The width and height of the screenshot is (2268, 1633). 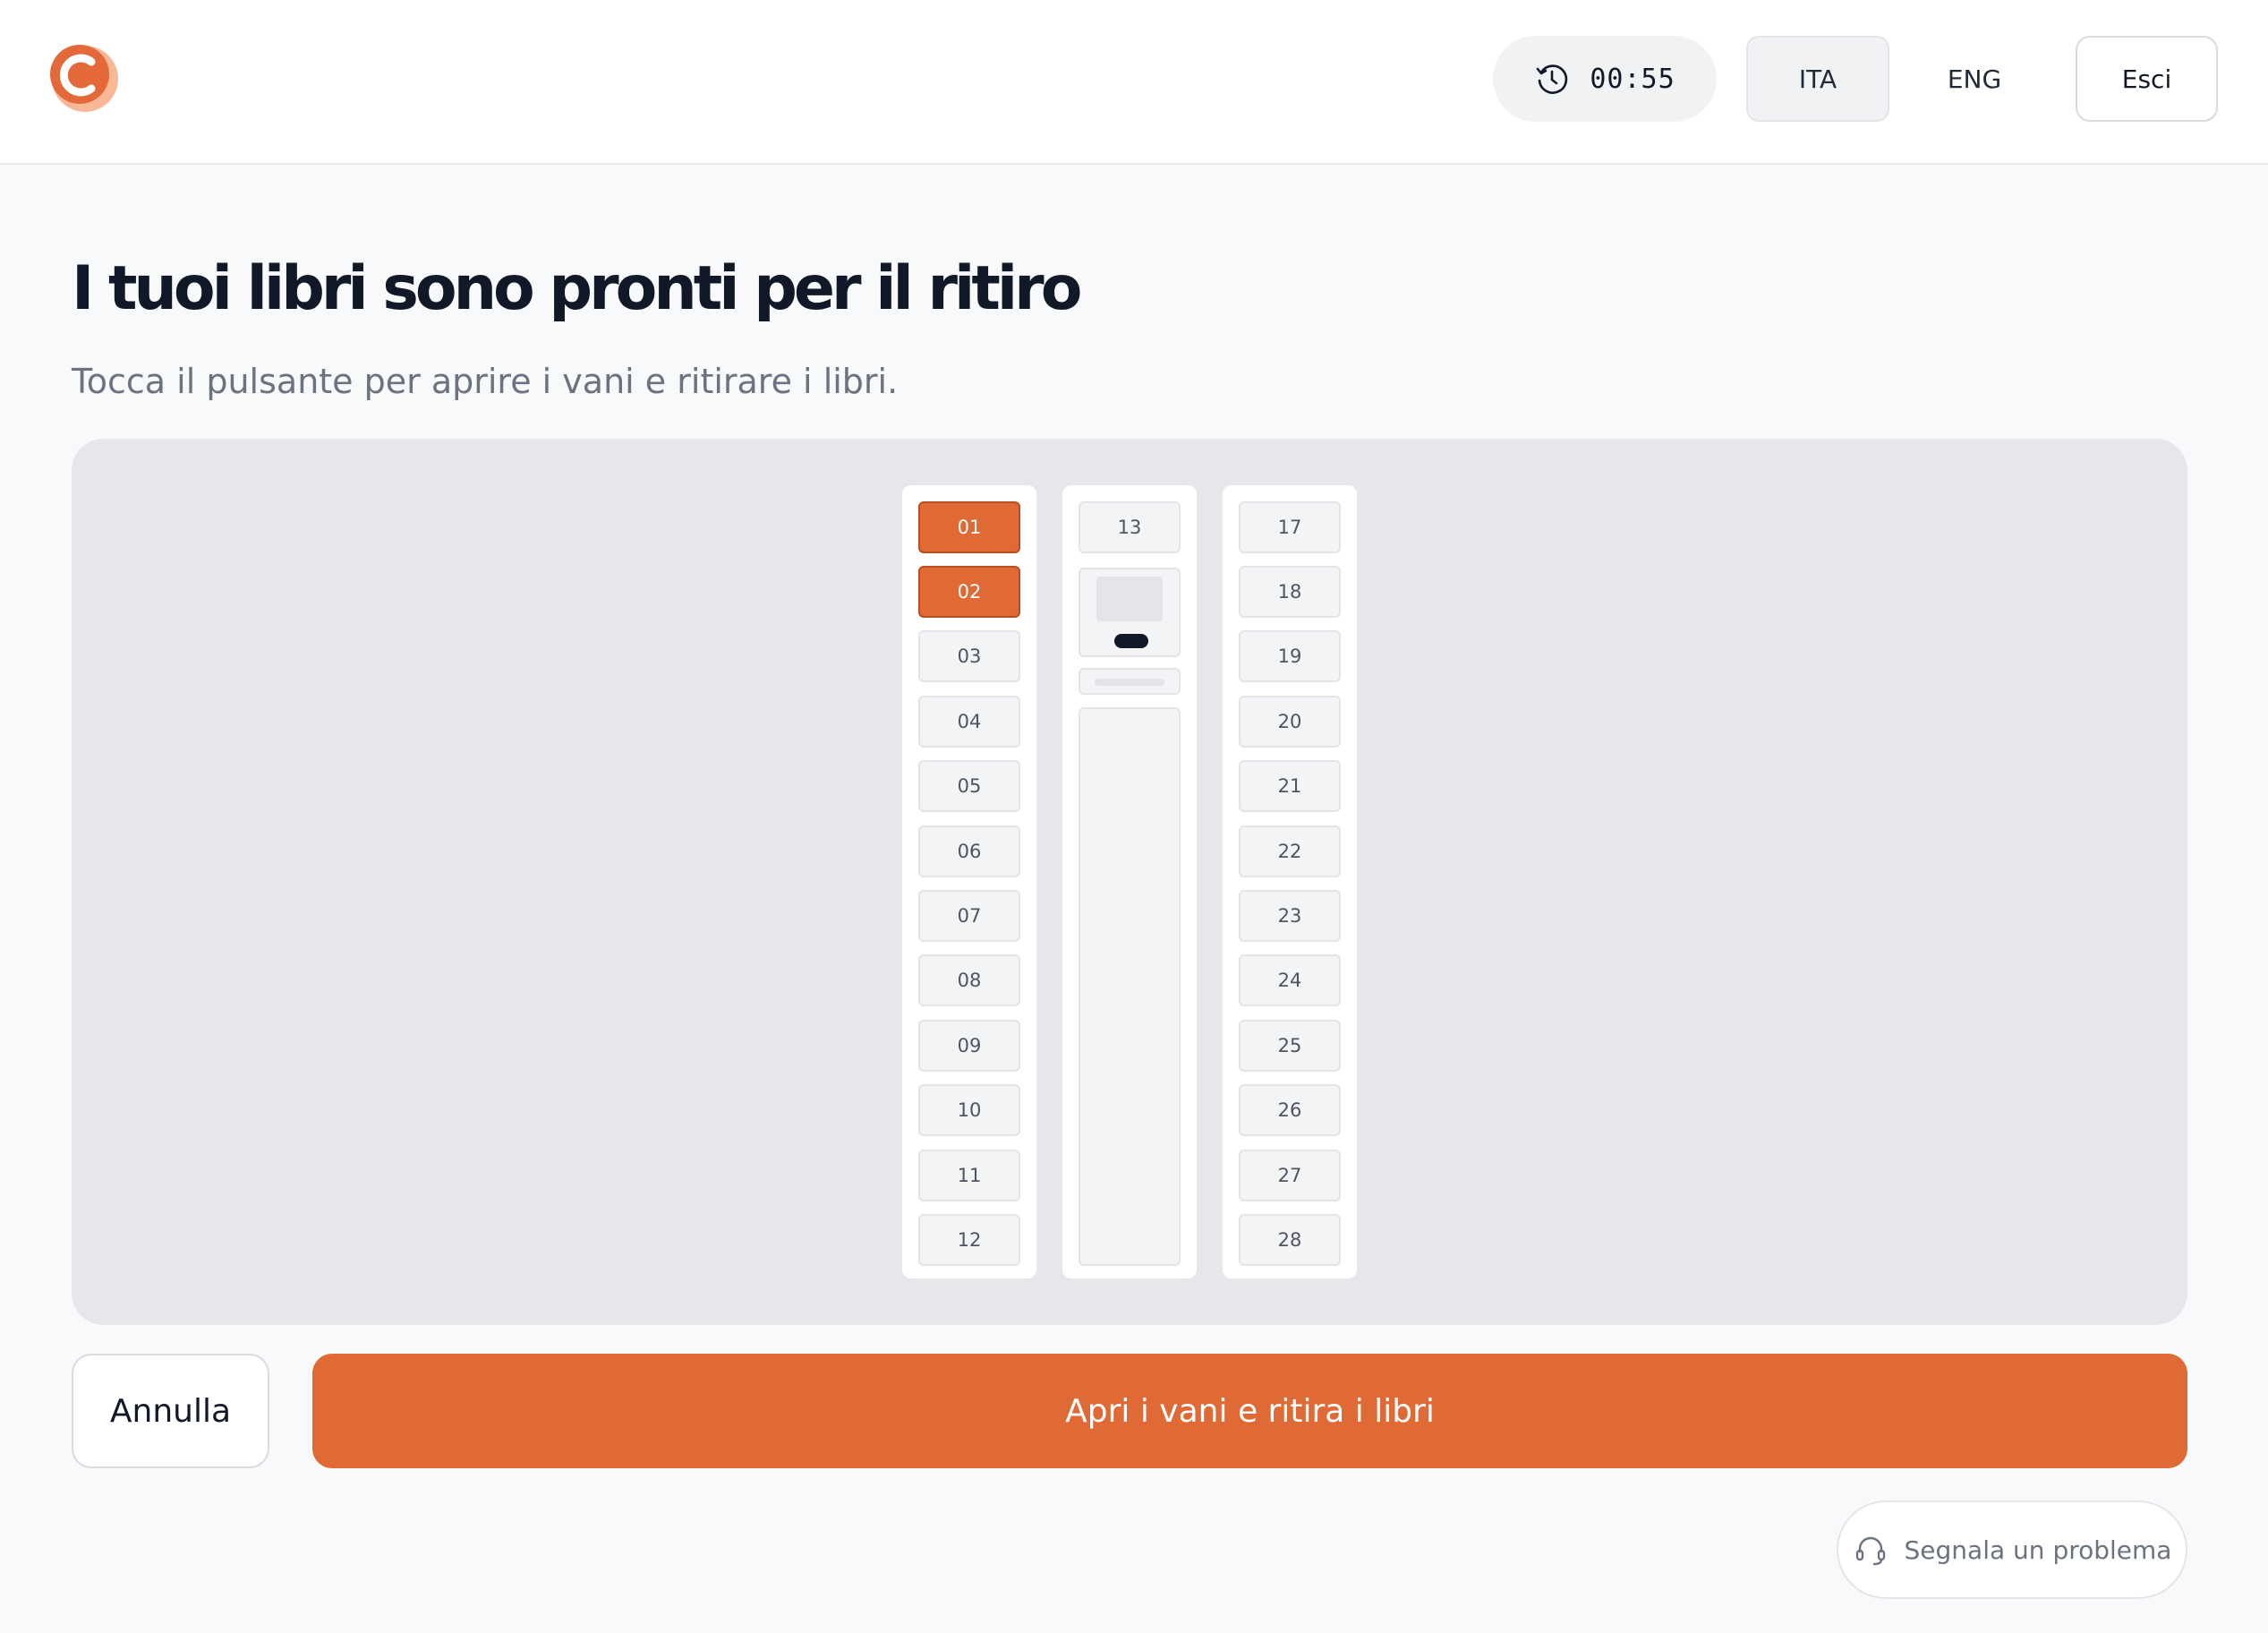 I want to click on locker-slot-09: 09, so click(x=969, y=1046).